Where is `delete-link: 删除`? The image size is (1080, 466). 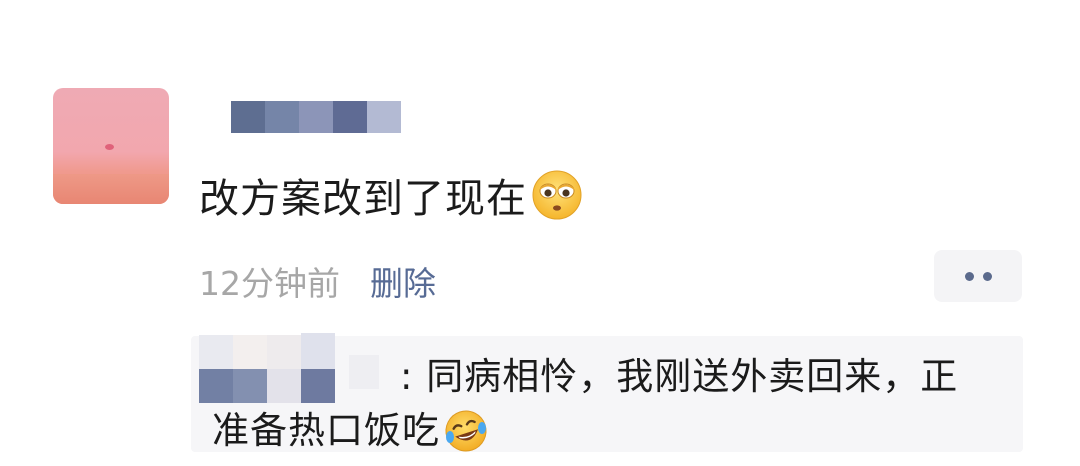
delete-link: 删除 is located at coordinates (403, 281).